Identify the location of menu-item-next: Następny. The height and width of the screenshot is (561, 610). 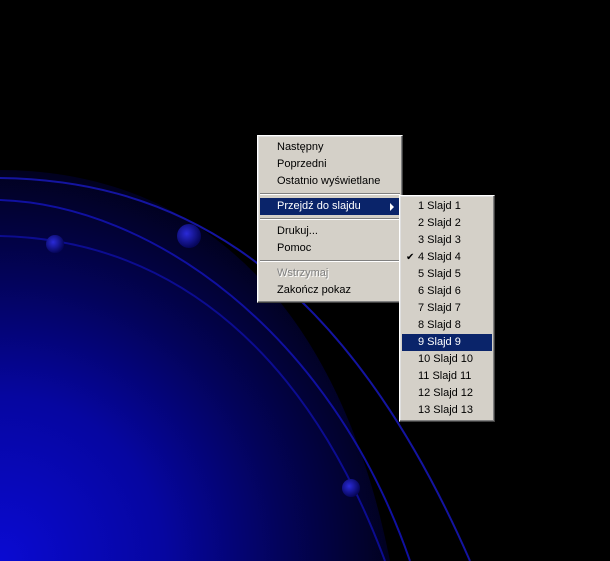
(330, 147).